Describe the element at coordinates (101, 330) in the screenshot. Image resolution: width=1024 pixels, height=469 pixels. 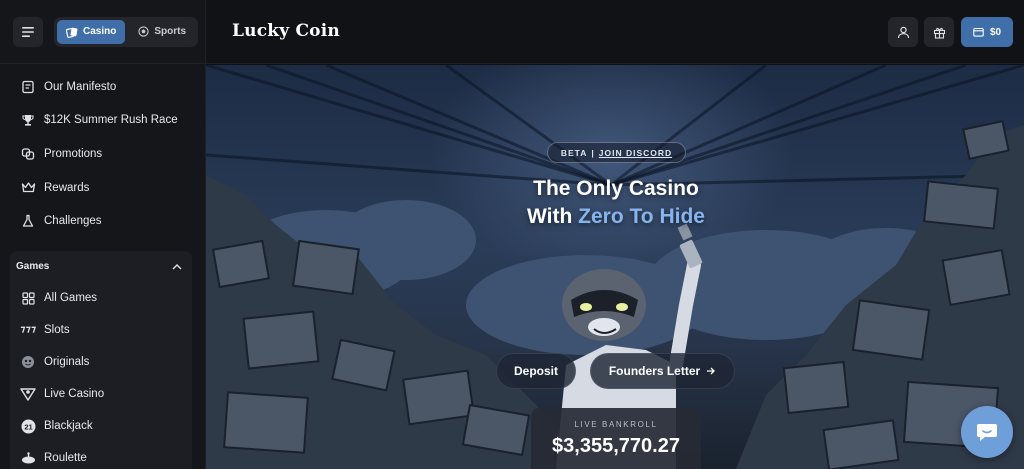
I see `games-item-slots: Slots` at that location.